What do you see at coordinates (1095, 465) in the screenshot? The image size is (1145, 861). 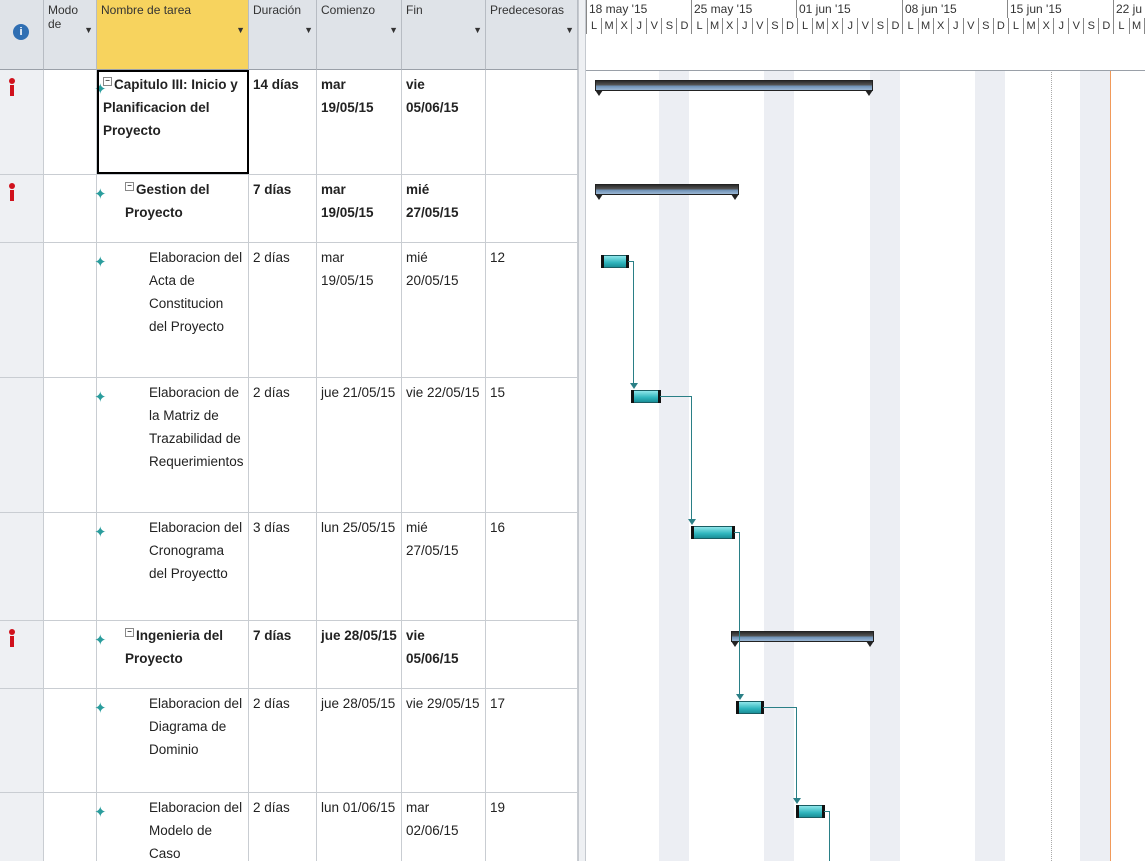 I see `weekend-band` at bounding box center [1095, 465].